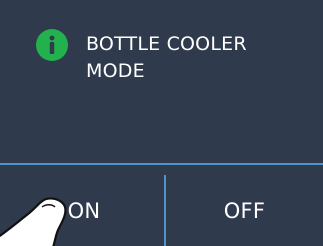 Image resolution: width=323 pixels, height=246 pixels. What do you see at coordinates (166, 57) in the screenshot?
I see `dialog-title: BOTTLE COOLER MODE` at bounding box center [166, 57].